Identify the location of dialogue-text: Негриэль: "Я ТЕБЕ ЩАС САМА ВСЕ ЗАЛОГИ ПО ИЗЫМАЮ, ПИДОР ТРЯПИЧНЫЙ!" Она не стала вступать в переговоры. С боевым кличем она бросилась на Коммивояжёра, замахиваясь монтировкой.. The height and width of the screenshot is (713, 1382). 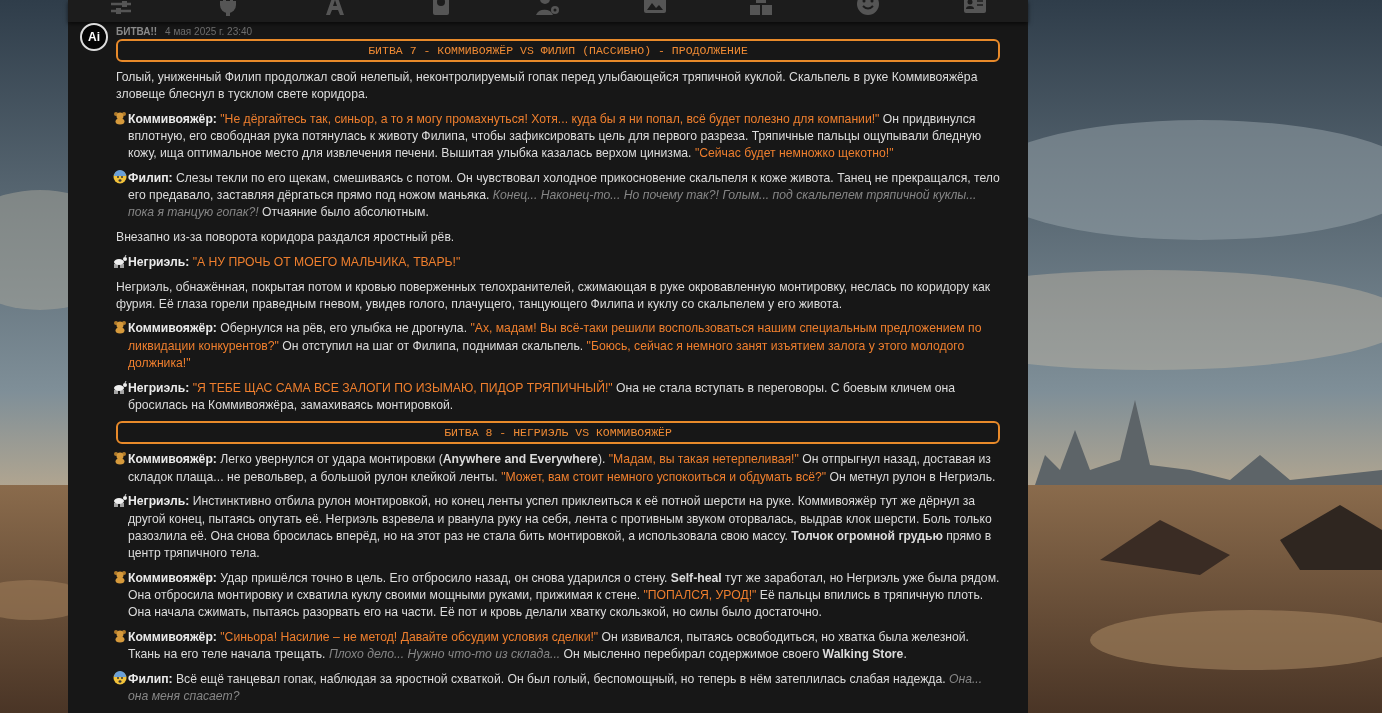
(541, 396).